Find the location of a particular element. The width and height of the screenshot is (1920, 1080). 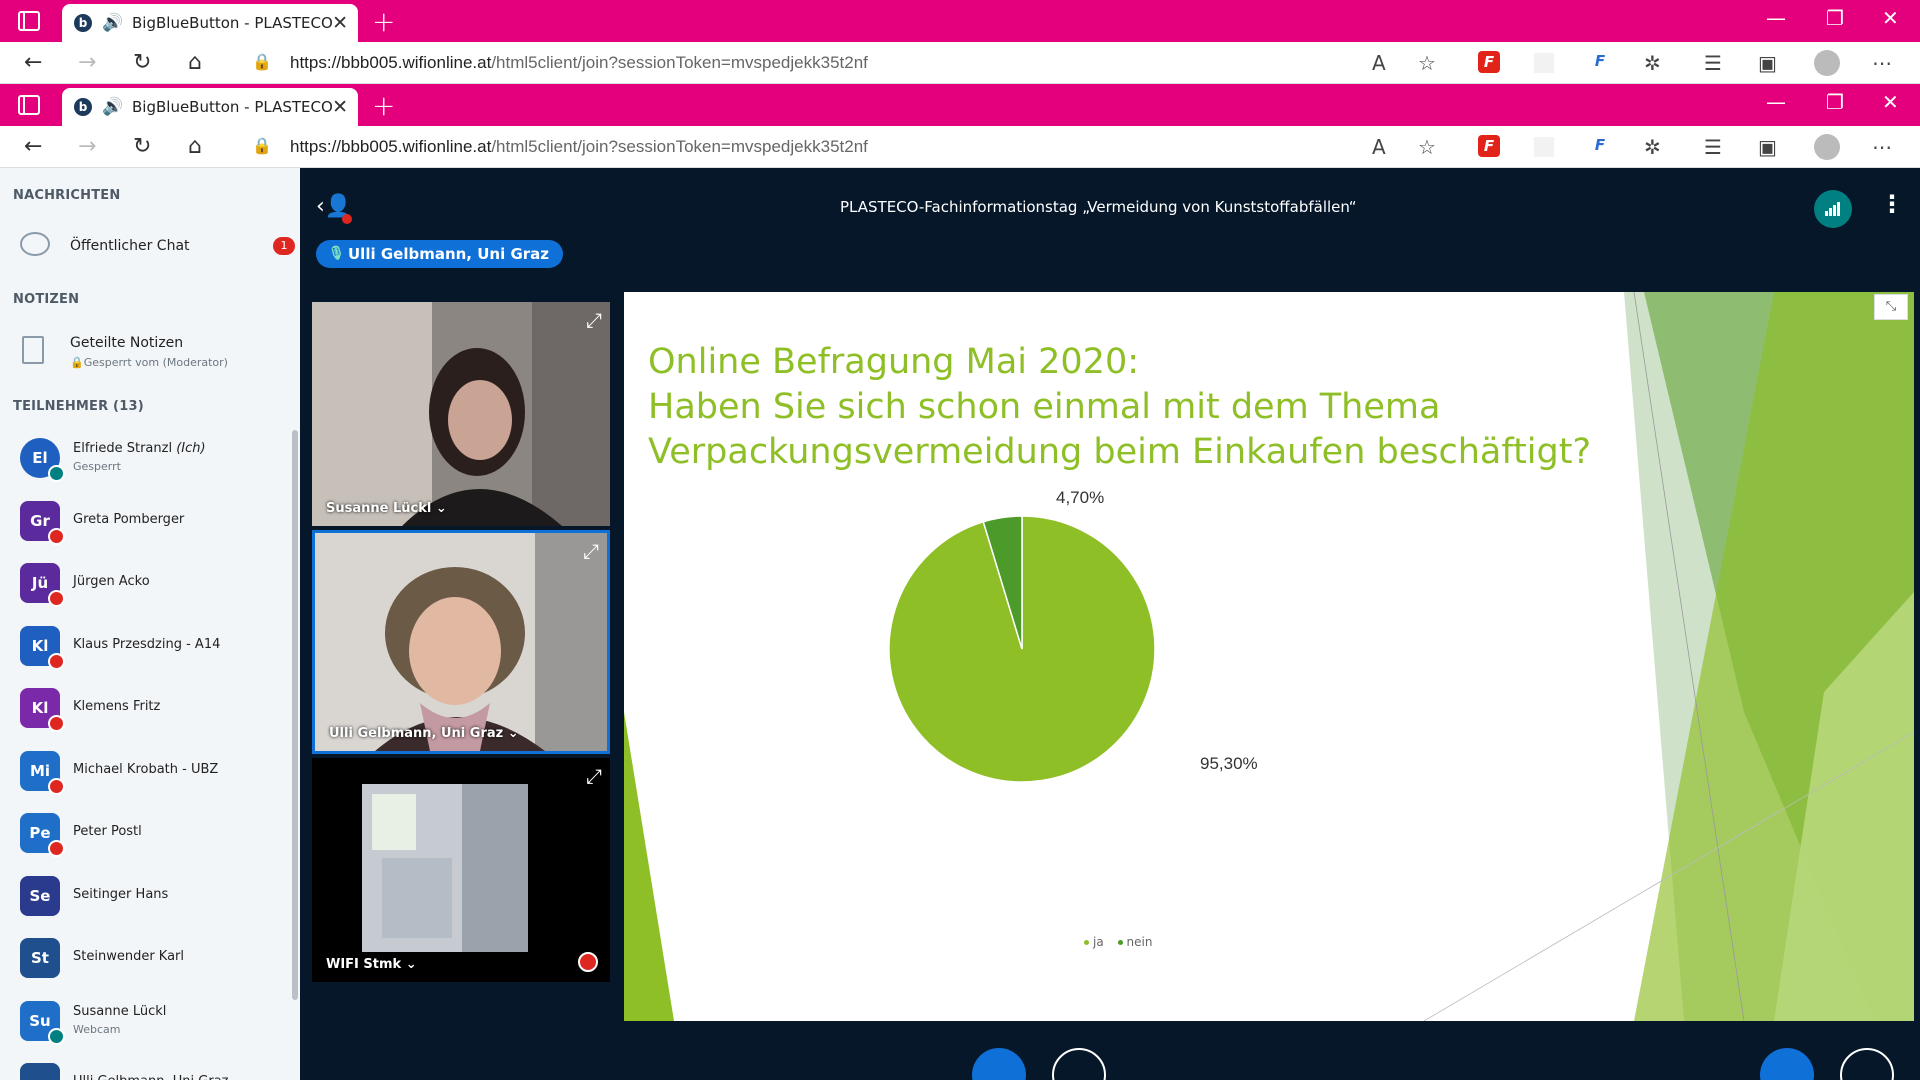

raise-hand-button is located at coordinates (1867, 1064).